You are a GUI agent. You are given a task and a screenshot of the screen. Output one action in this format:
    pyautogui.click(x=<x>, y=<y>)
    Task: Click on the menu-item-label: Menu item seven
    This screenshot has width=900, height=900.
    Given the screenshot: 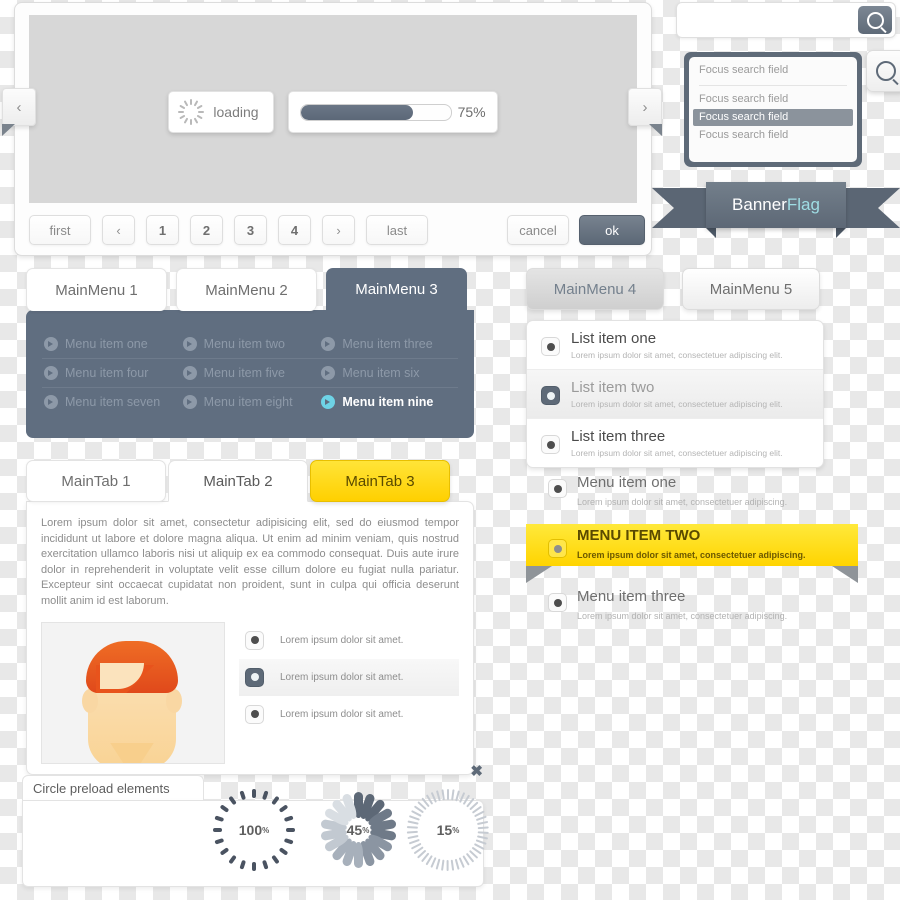 What is the action you would take?
    pyautogui.click(x=113, y=402)
    